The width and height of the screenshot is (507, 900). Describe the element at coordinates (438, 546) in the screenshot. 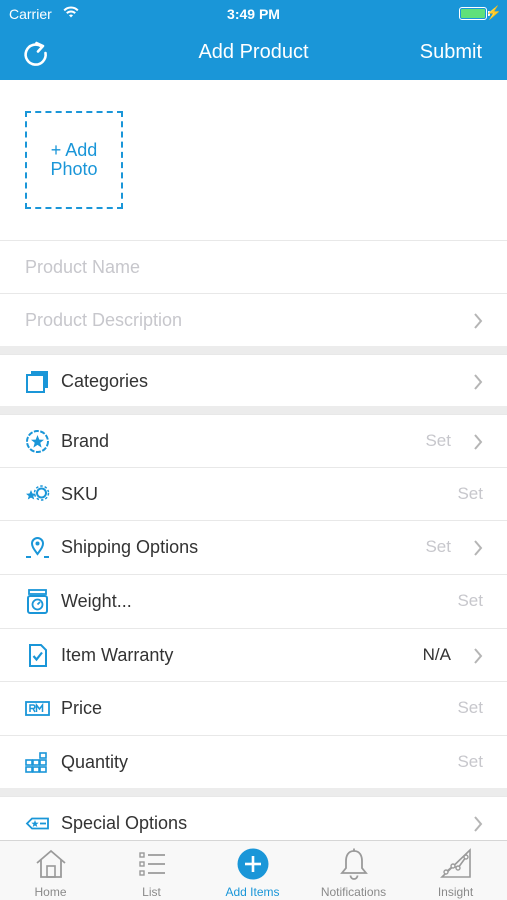

I see `shipping-options-value: Set` at that location.